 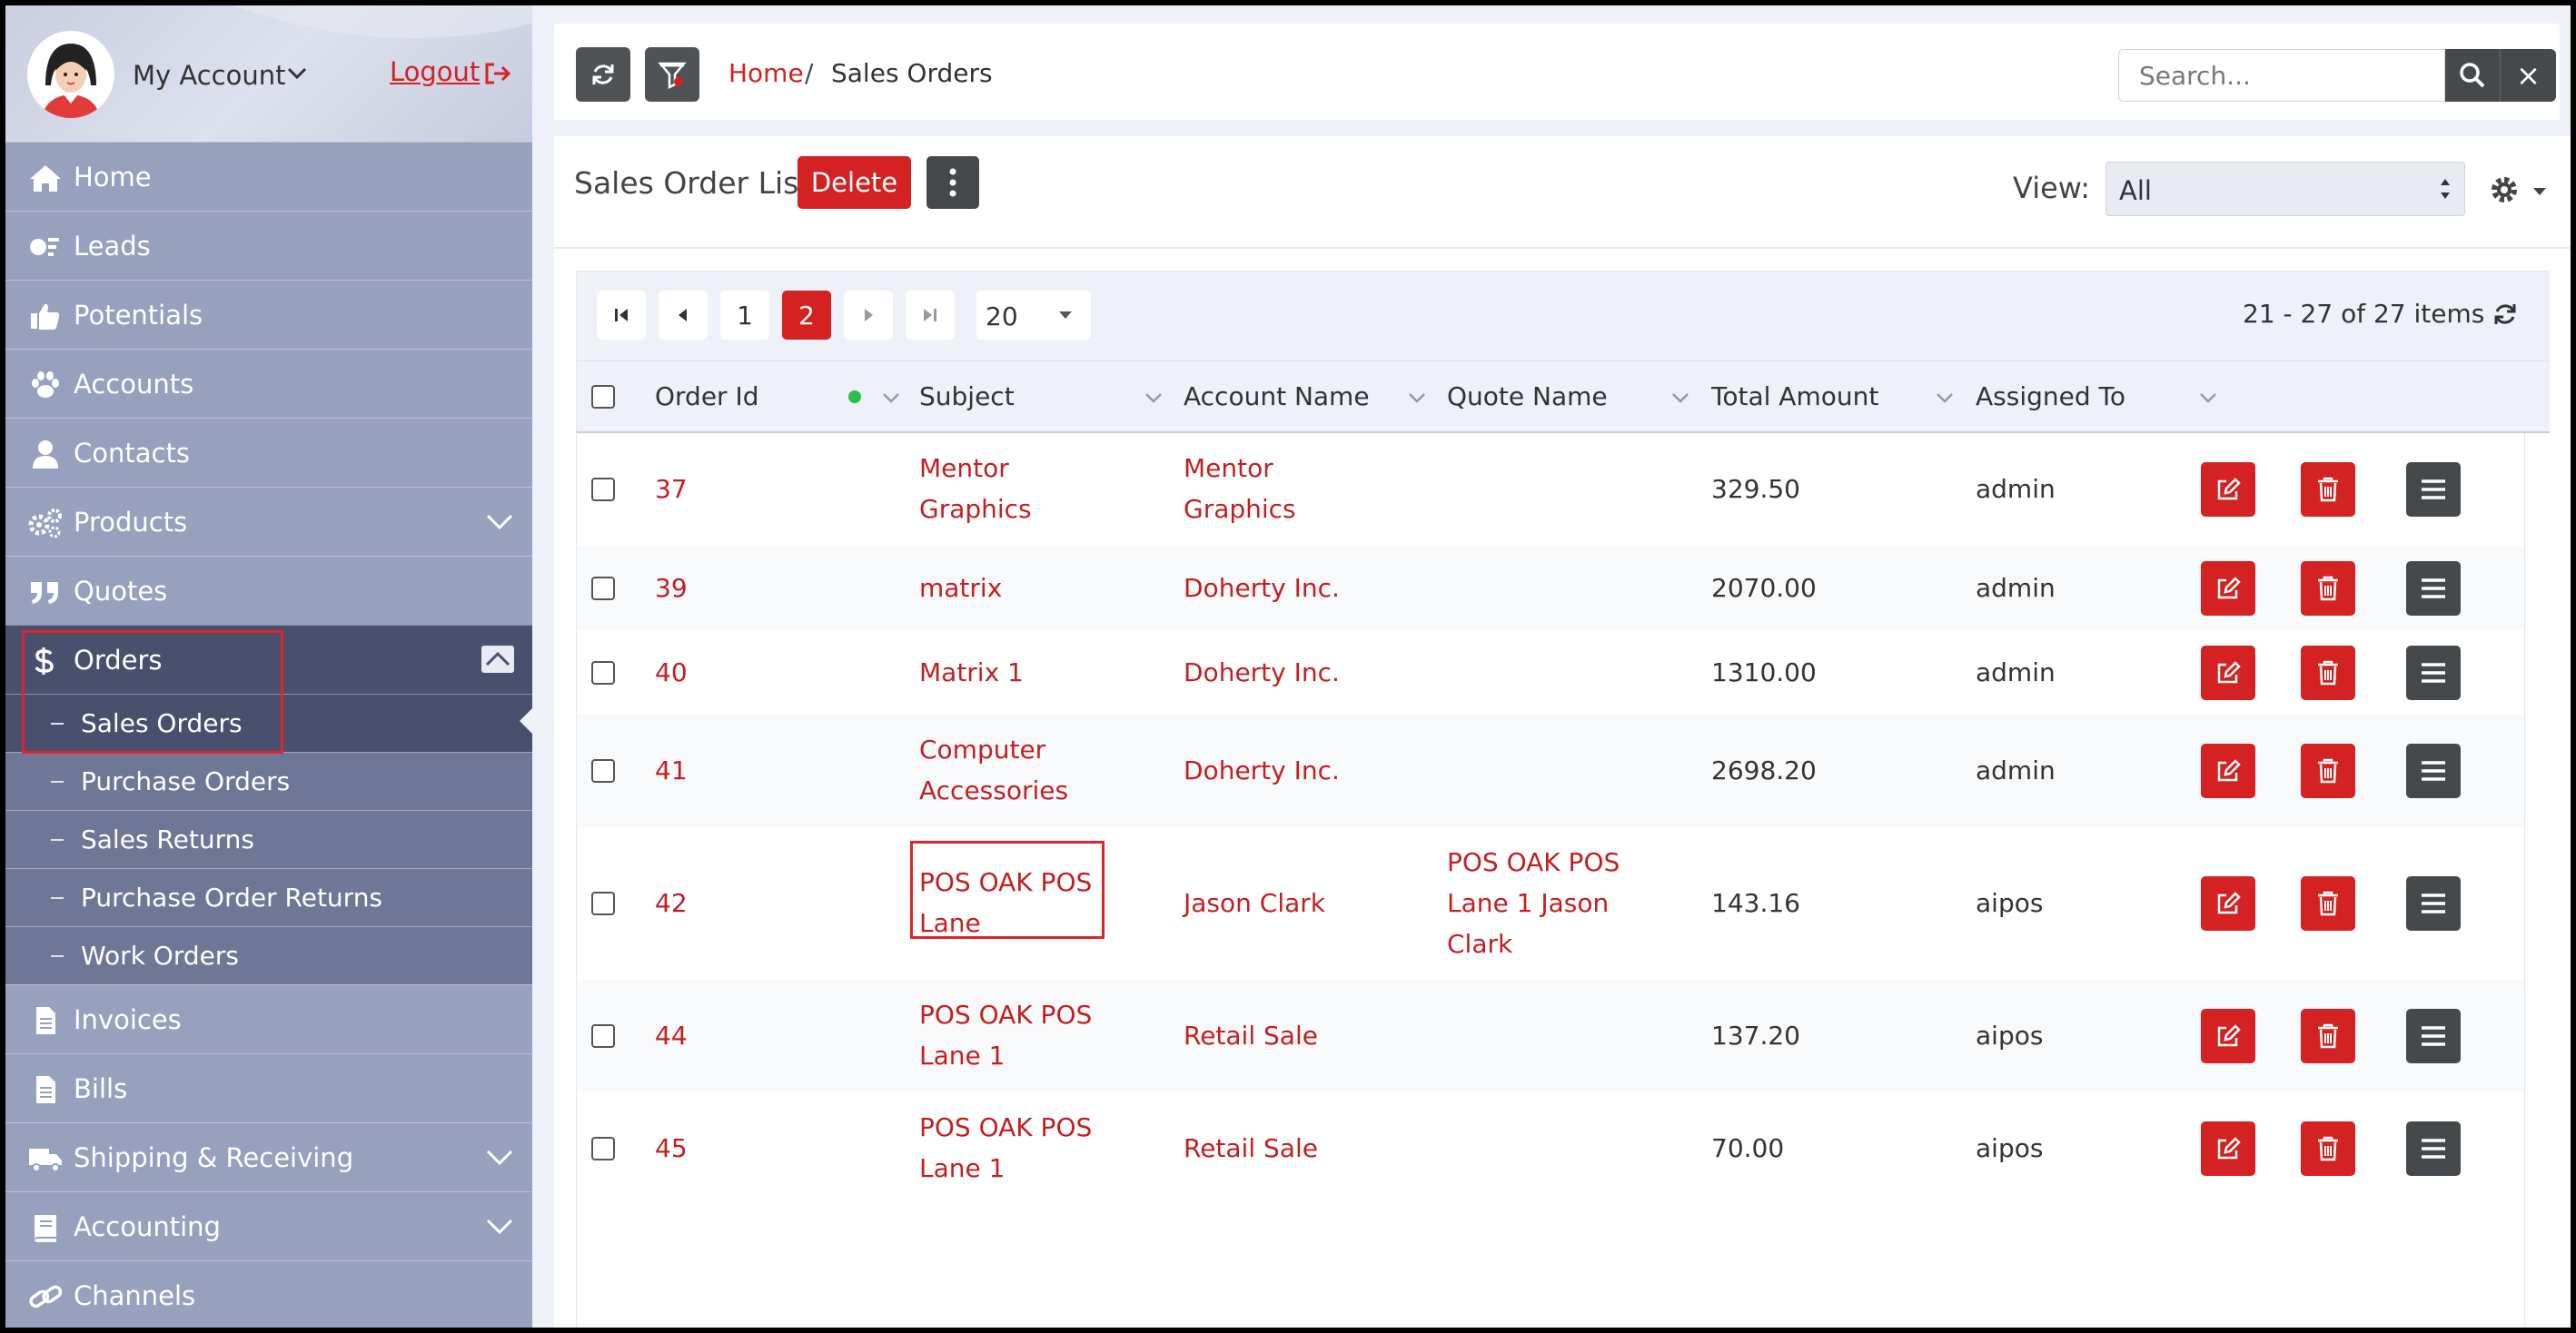 What do you see at coordinates (268, 522) in the screenshot?
I see `sidebar-item-products: Products` at bounding box center [268, 522].